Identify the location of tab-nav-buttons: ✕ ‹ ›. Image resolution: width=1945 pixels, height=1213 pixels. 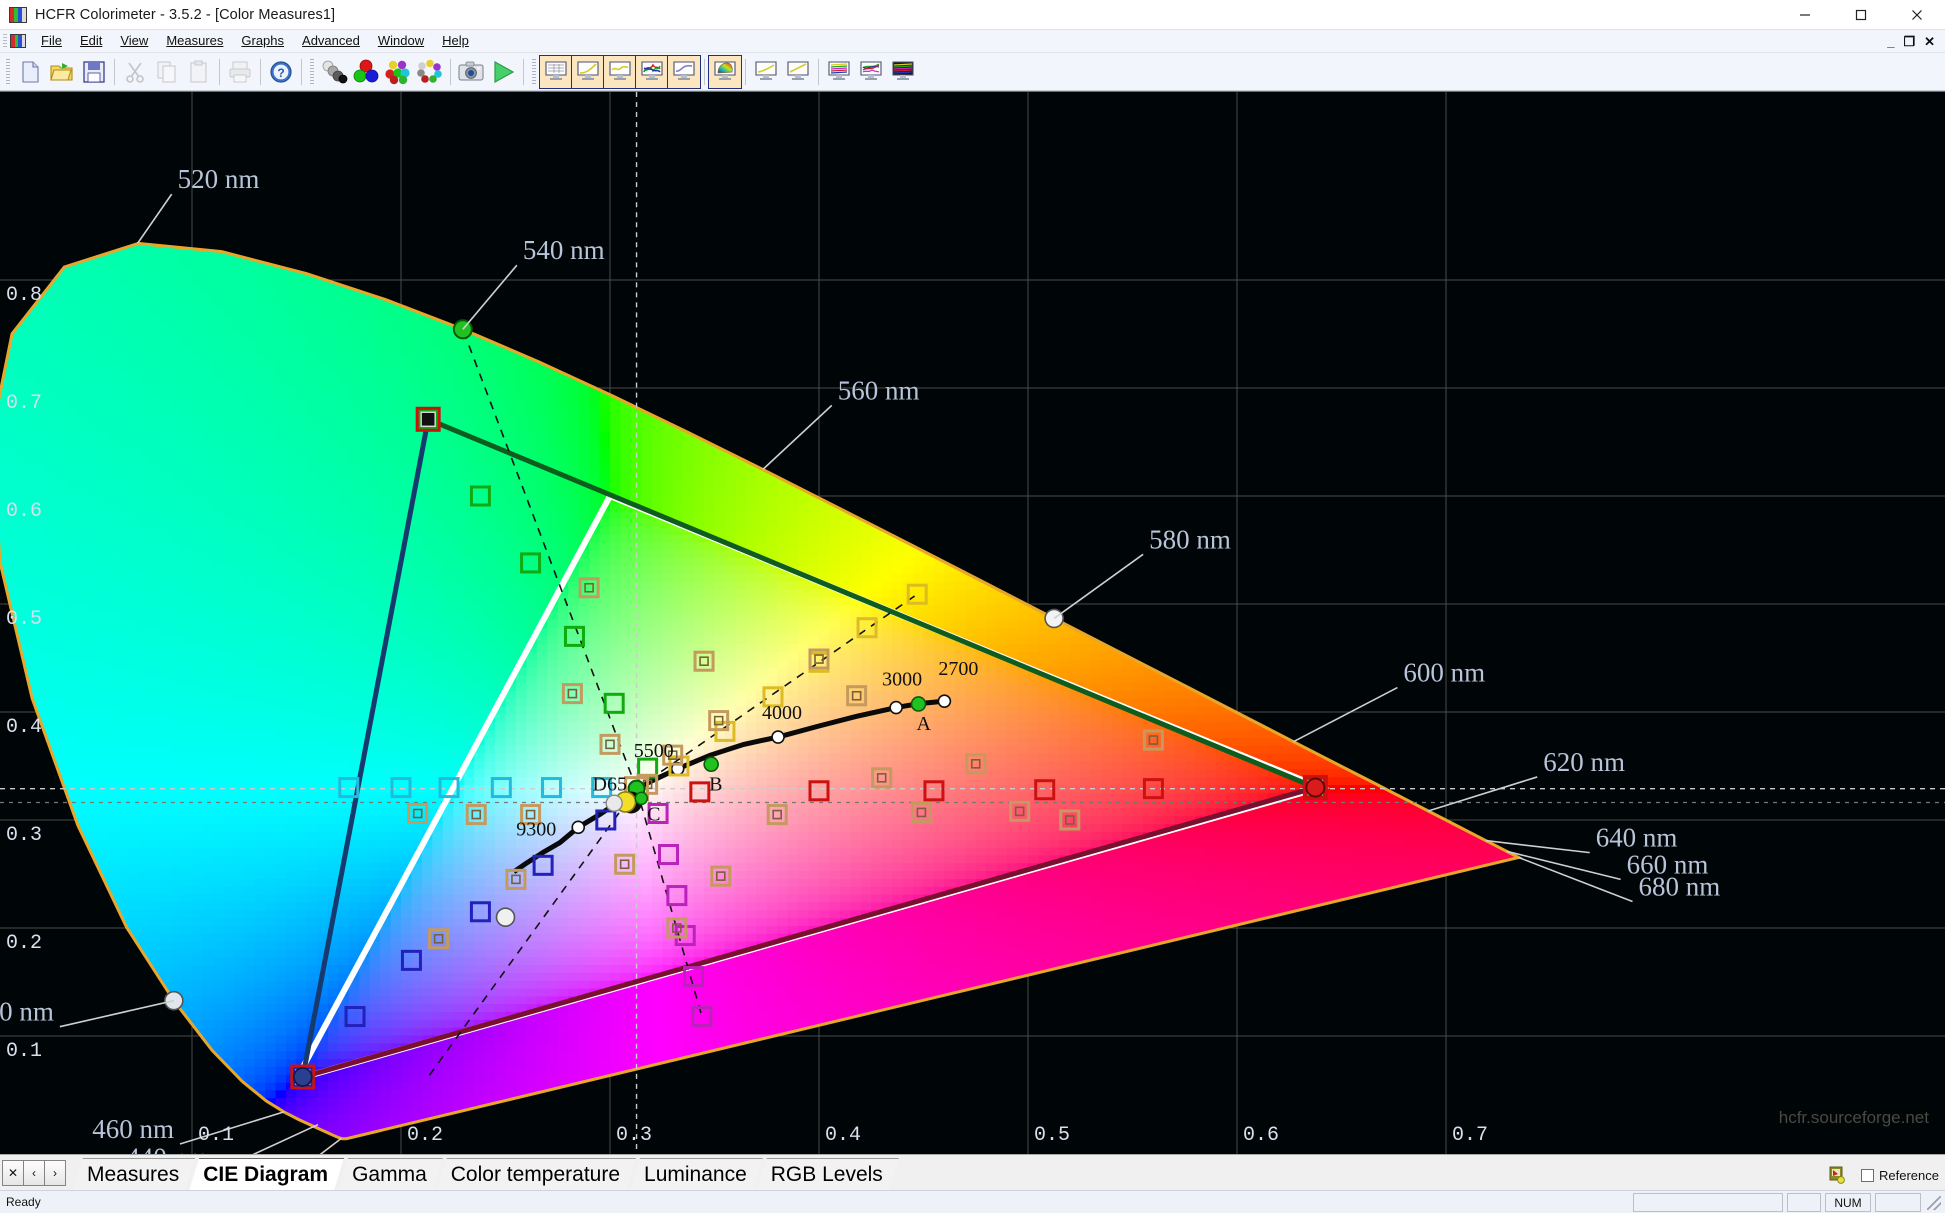
(34, 1173).